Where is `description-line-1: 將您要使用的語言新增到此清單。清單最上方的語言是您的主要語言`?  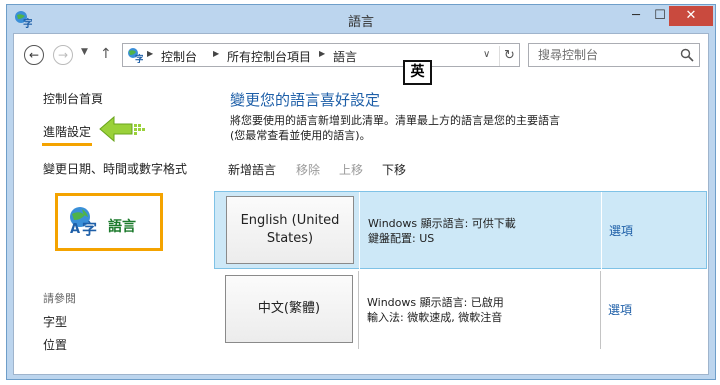 description-line-1: 將您要使用的語言新增到此清單。清單最上方的語言是您的主要語言 is located at coordinates (395, 120).